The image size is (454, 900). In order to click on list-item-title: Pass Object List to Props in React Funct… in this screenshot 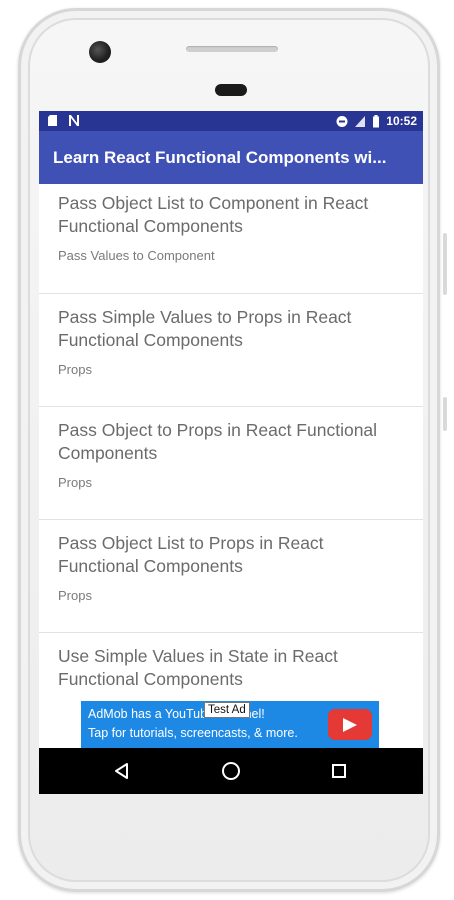, I will do `click(191, 554)`.